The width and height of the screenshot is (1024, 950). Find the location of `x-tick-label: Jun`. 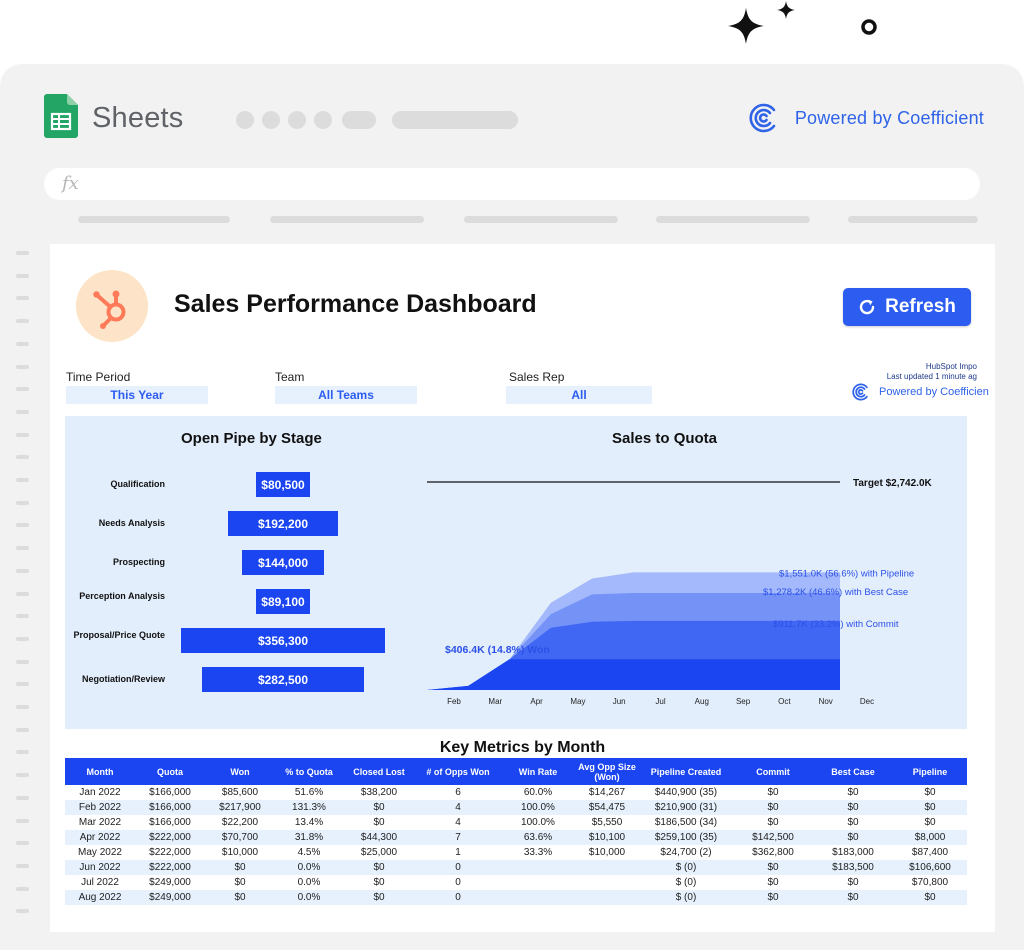

x-tick-label: Jun is located at coordinates (619, 701).